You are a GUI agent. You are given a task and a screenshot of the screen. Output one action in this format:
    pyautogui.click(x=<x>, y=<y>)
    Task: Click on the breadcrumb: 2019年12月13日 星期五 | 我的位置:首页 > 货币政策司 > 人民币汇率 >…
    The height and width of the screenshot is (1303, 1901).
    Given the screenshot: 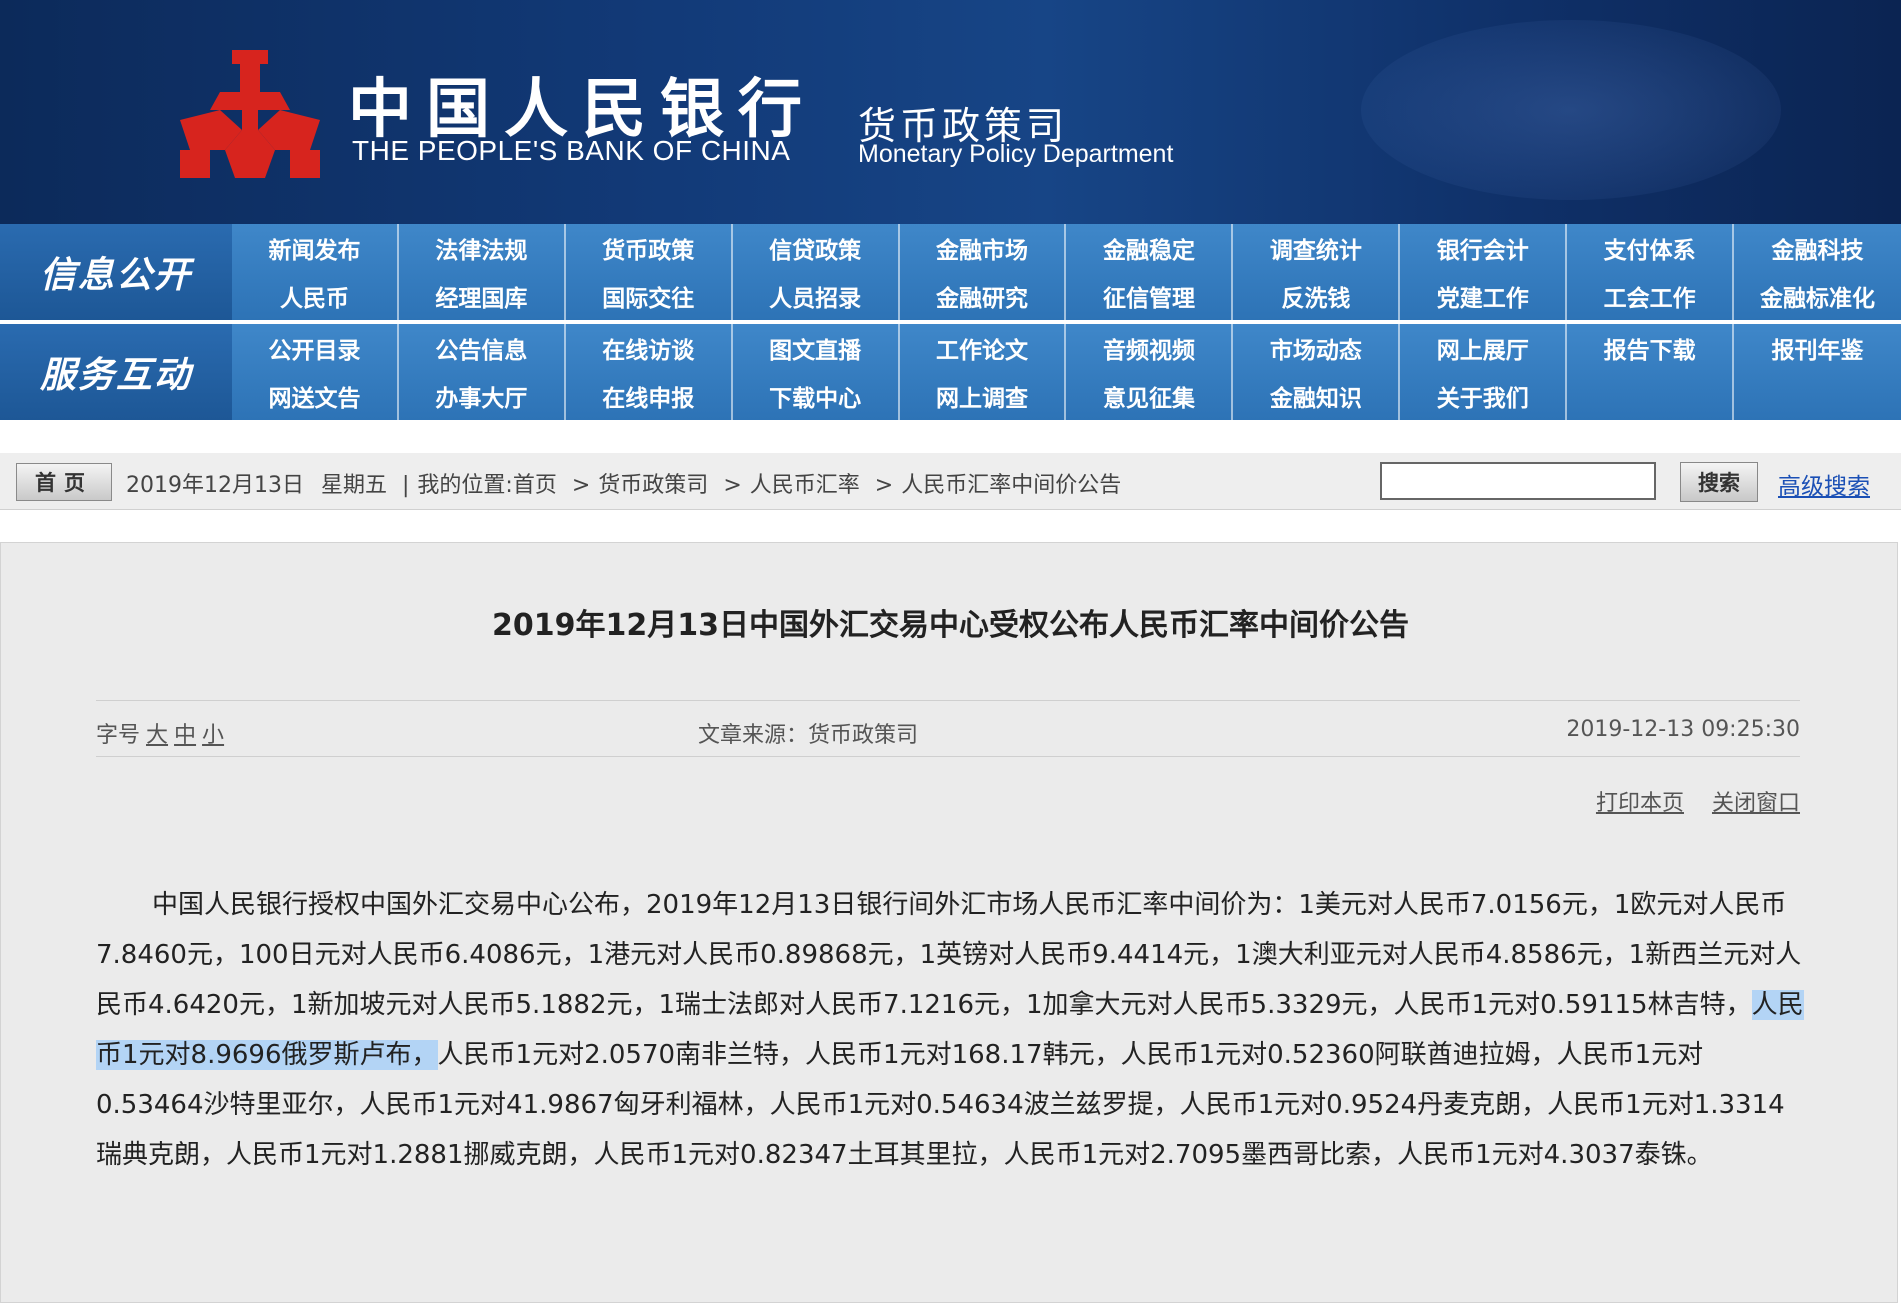 What is the action you would take?
    pyautogui.click(x=623, y=483)
    